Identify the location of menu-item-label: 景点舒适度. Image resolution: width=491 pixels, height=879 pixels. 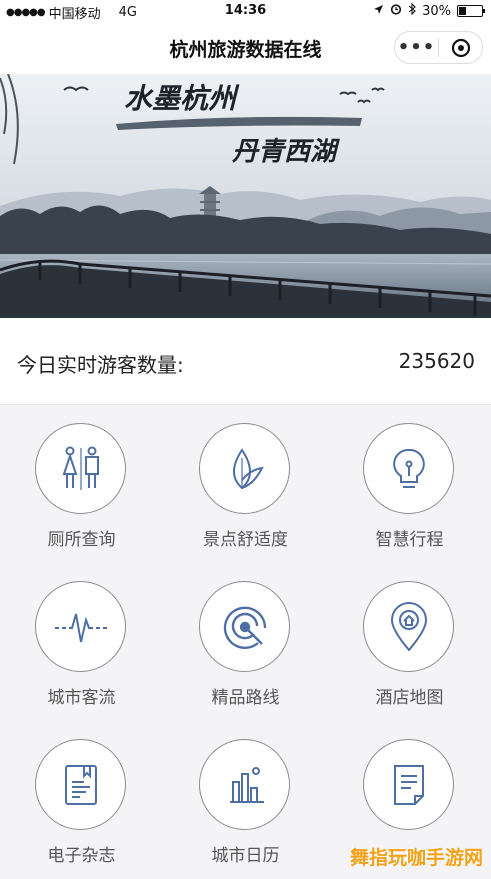
(245, 540).